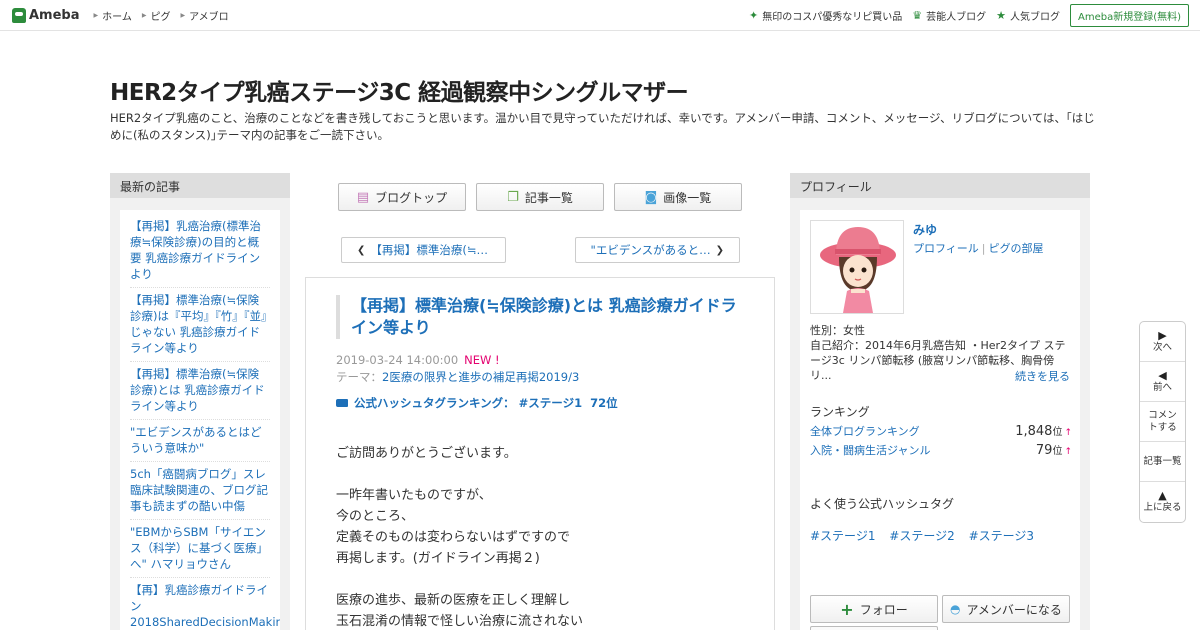  Describe the element at coordinates (940, 185) in the screenshot. I see `profile-heading: プロフィール` at that location.